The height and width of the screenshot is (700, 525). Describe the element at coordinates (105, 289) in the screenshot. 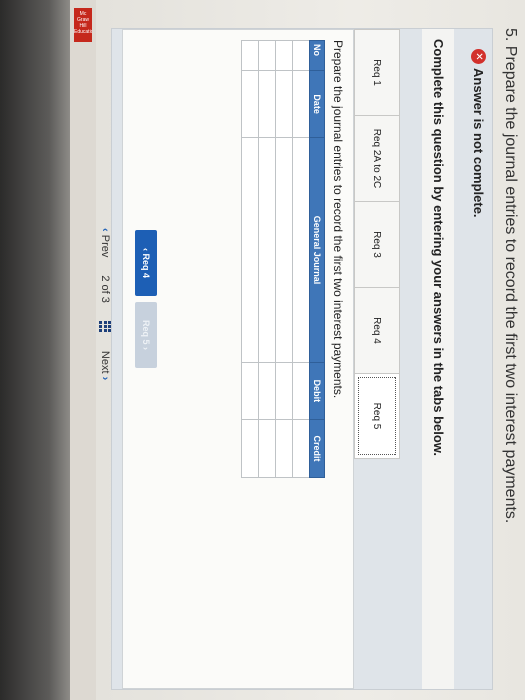

I see `page-indicator: 2 of 3` at that location.